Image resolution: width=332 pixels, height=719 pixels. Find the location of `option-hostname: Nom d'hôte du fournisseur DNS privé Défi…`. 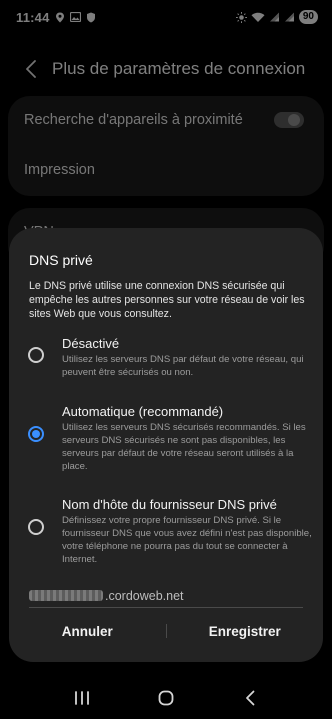

option-hostname: Nom d'hôte du fournisseur DNS privé Défi… is located at coordinates (166, 529).